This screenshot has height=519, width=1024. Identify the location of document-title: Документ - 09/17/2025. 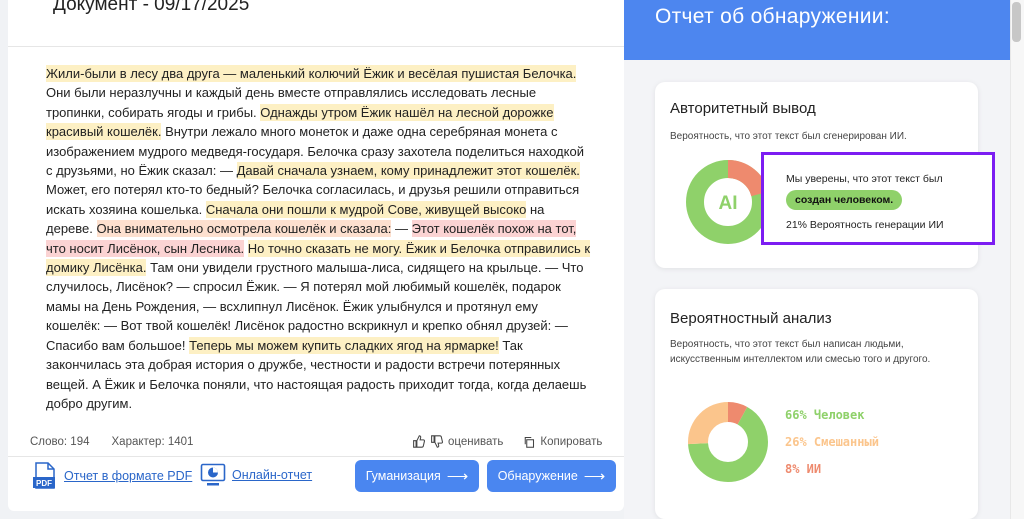
(151, 7).